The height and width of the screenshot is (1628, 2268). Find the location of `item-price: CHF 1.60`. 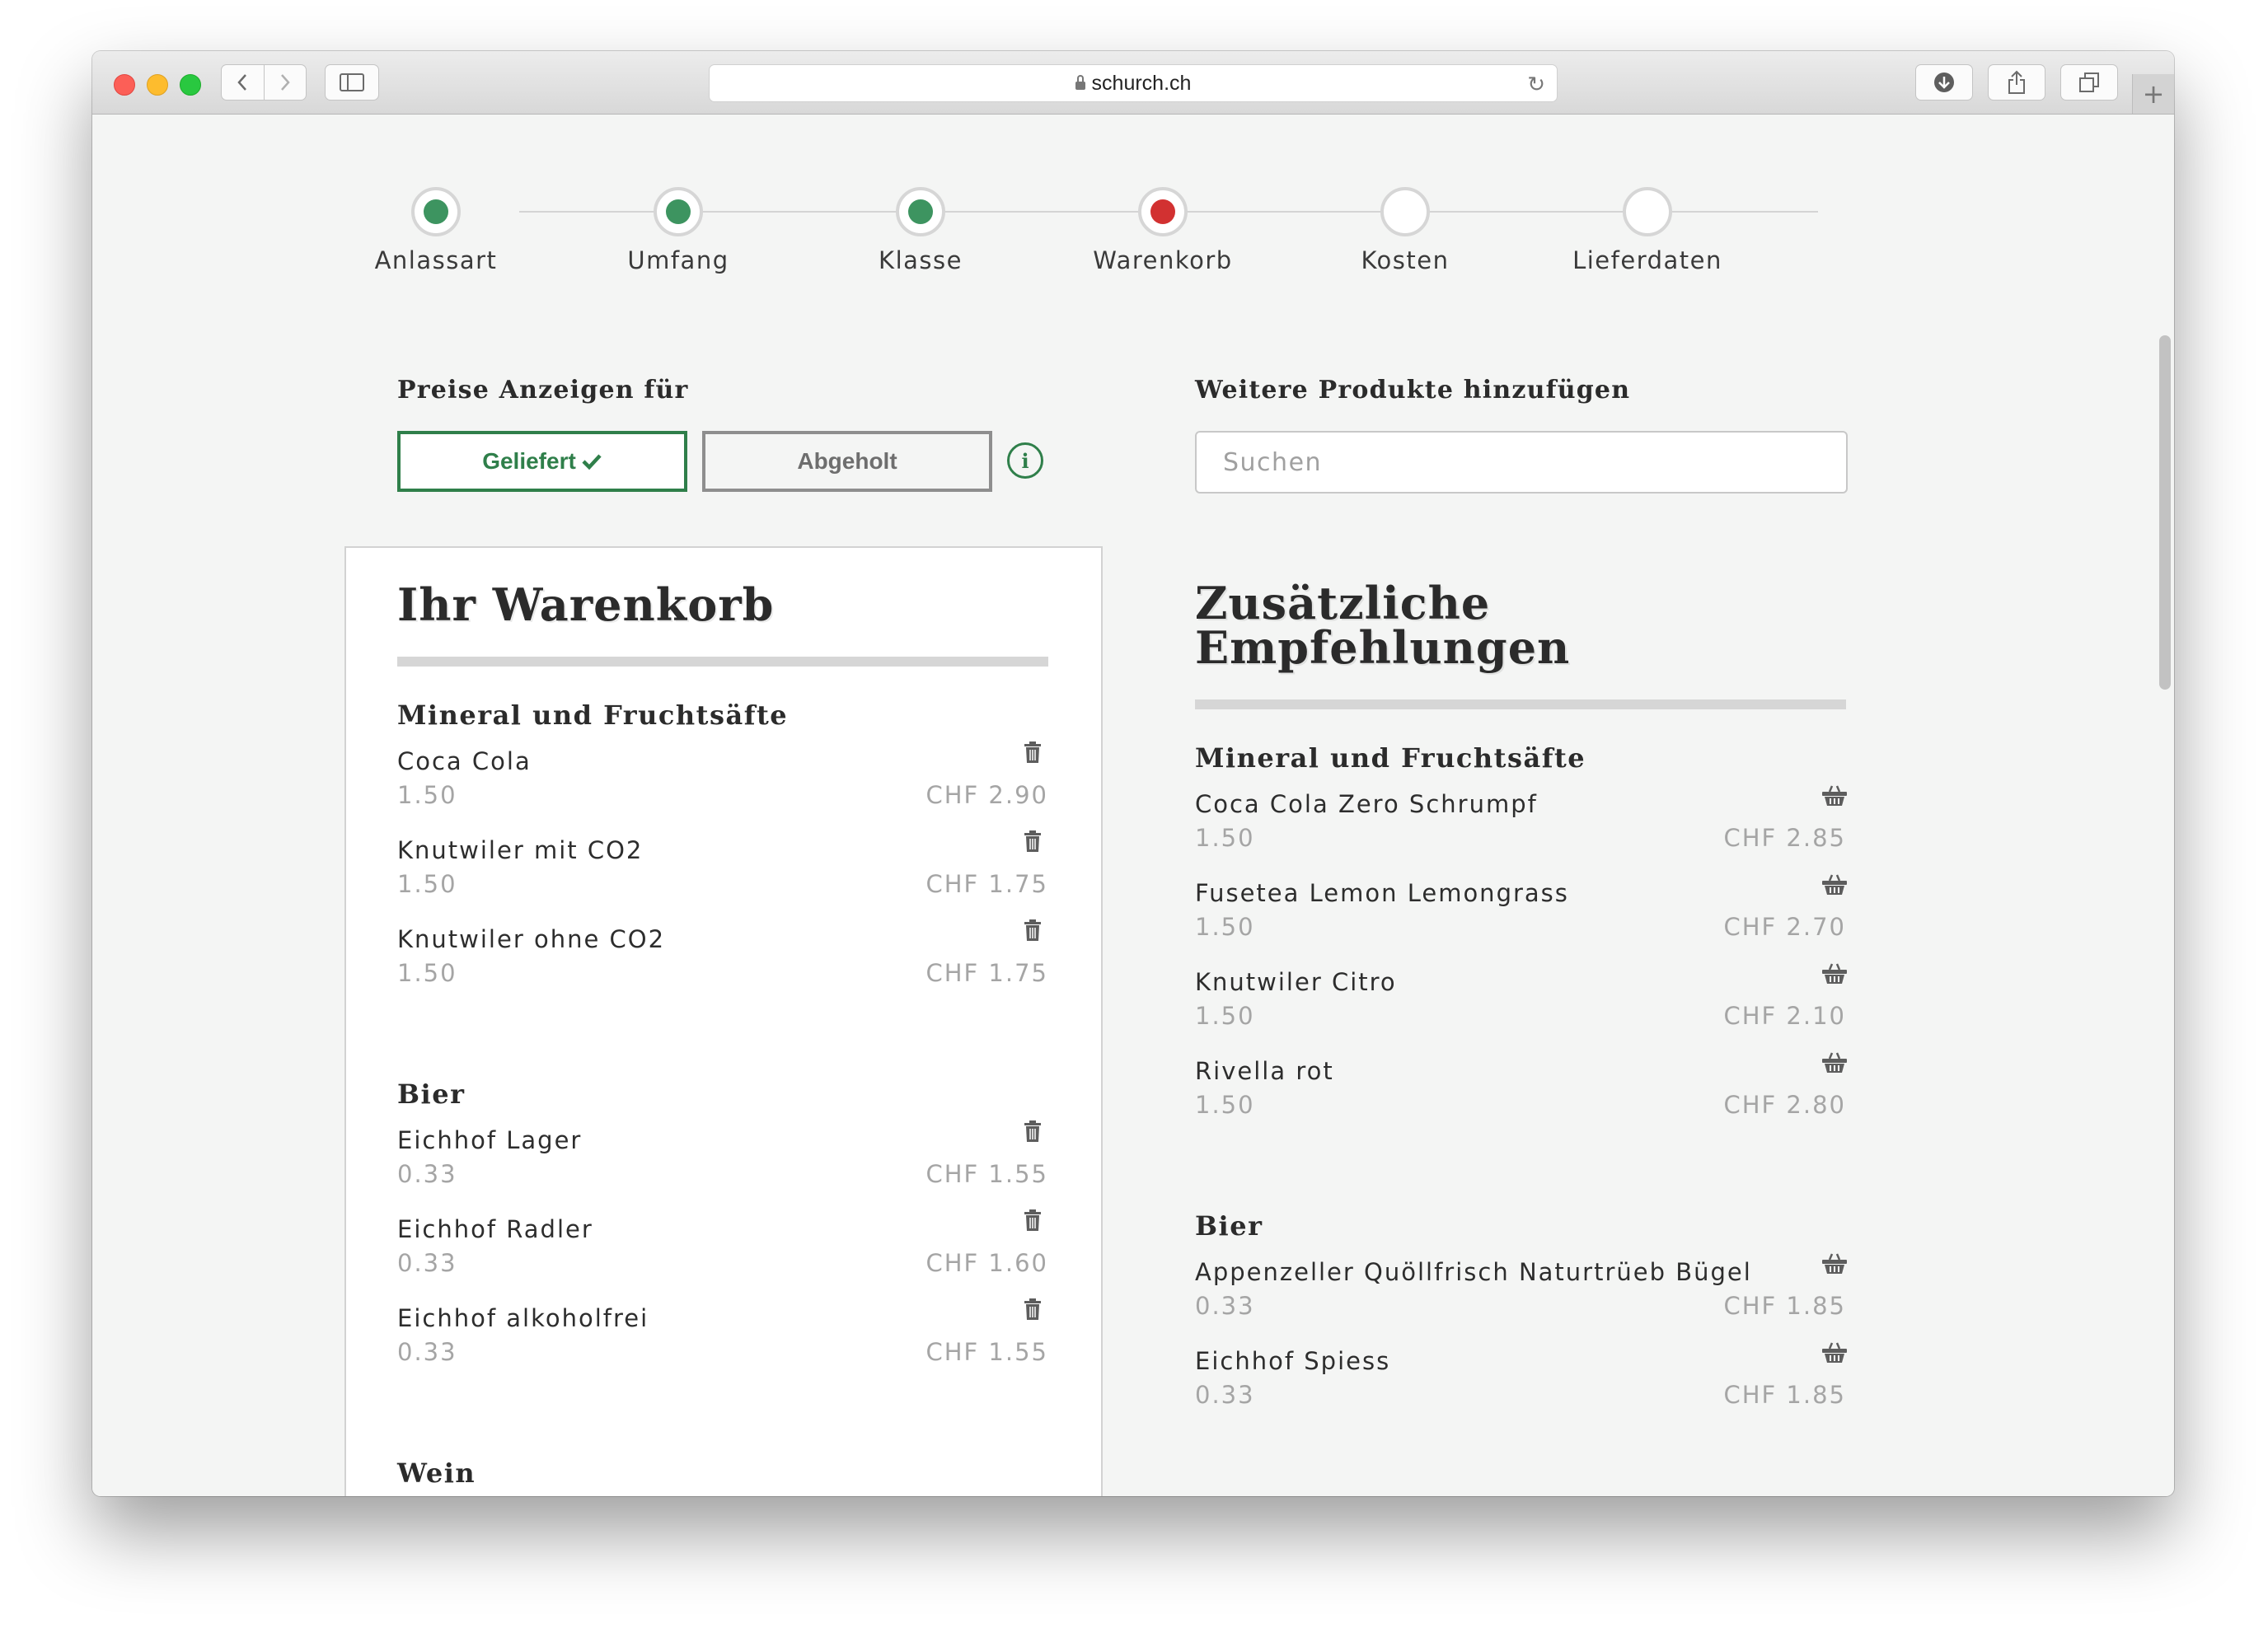

item-price: CHF 1.60 is located at coordinates (986, 1263).